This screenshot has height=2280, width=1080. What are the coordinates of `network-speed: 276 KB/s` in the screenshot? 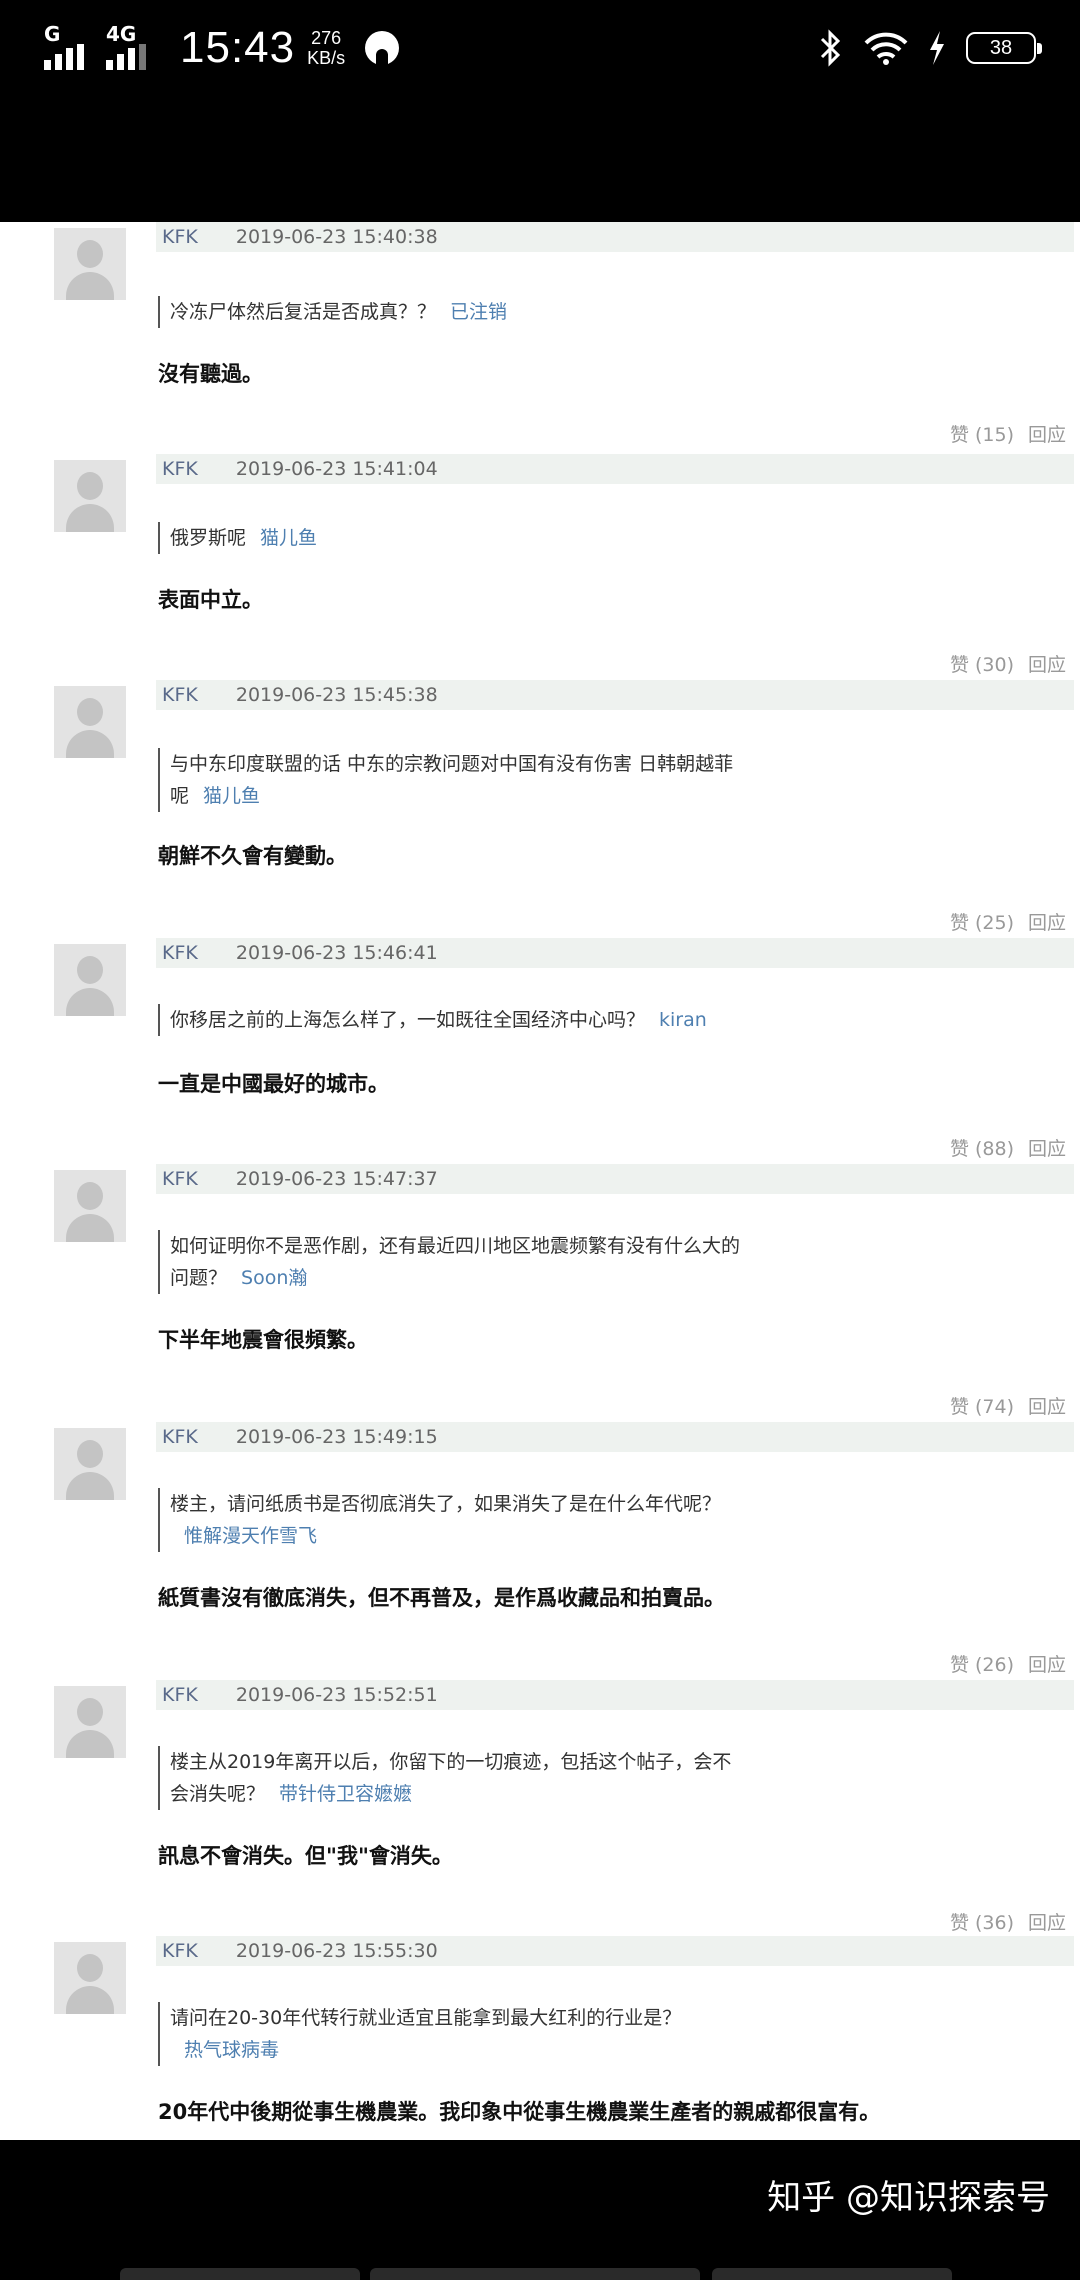 It's located at (326, 48).